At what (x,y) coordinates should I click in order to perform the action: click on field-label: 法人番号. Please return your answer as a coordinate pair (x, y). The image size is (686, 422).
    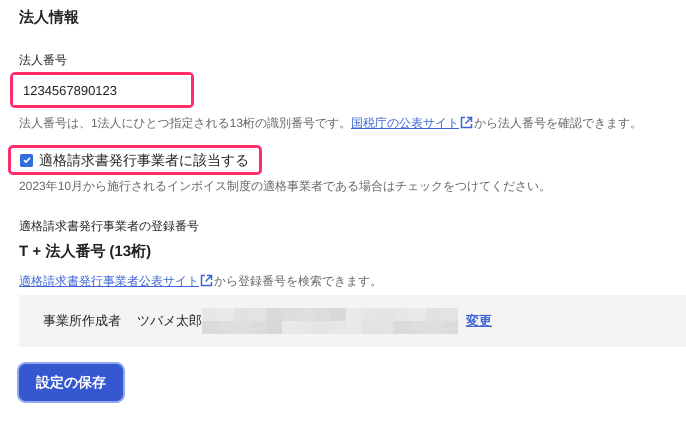
    Looking at the image, I should click on (43, 60).